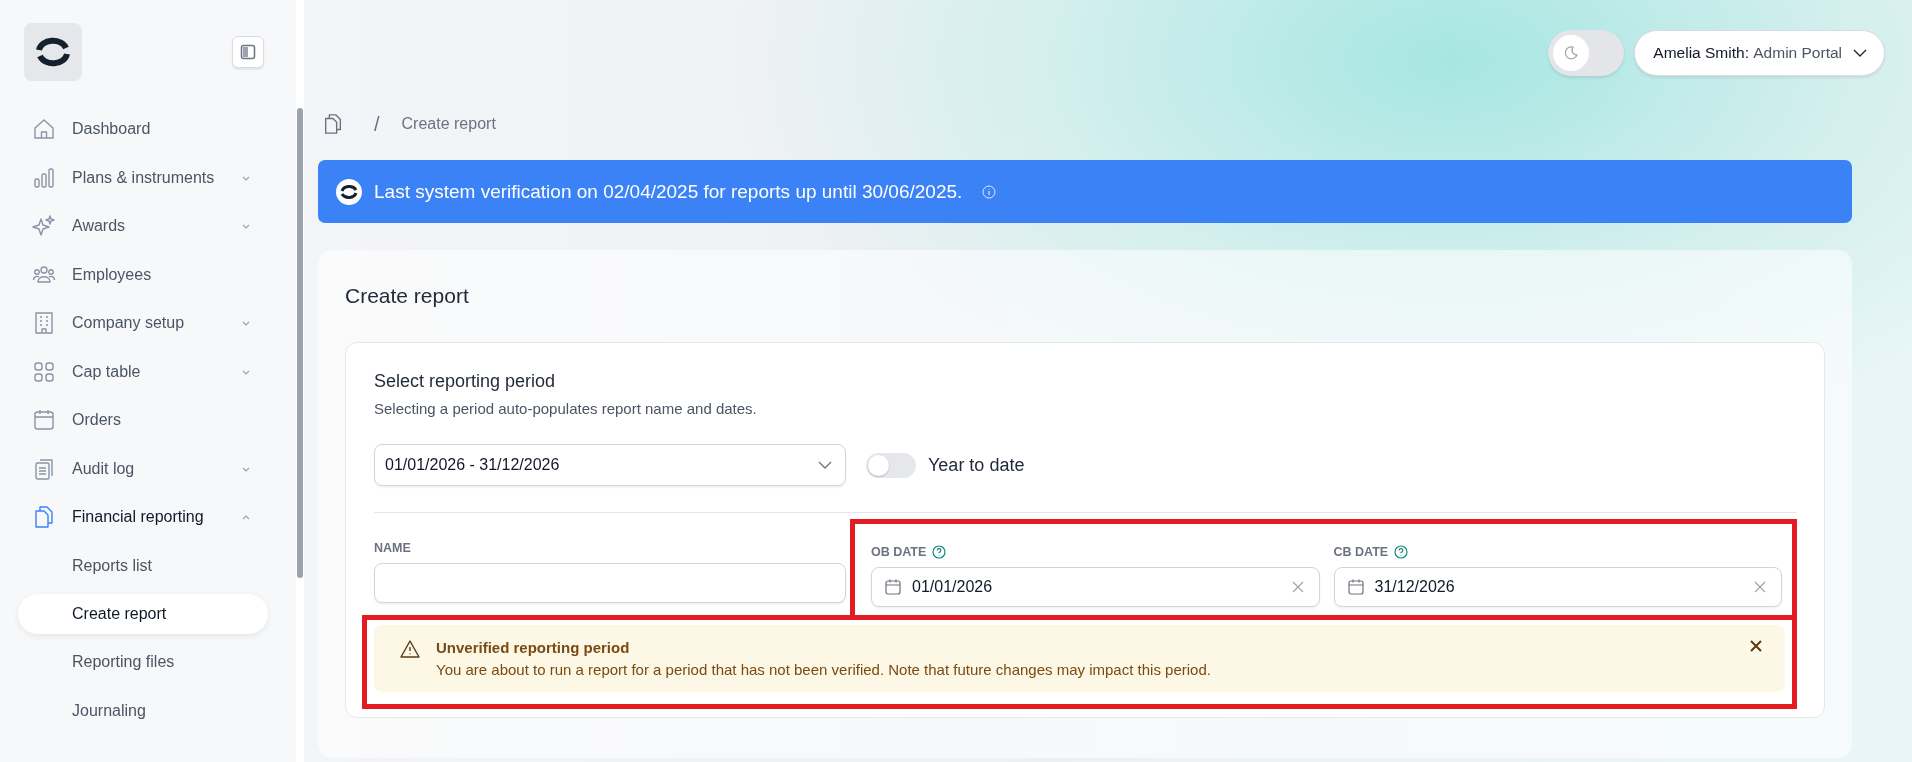 The width and height of the screenshot is (1912, 762). Describe the element at coordinates (143, 614) in the screenshot. I see `sidebar-subitem: Create report` at that location.